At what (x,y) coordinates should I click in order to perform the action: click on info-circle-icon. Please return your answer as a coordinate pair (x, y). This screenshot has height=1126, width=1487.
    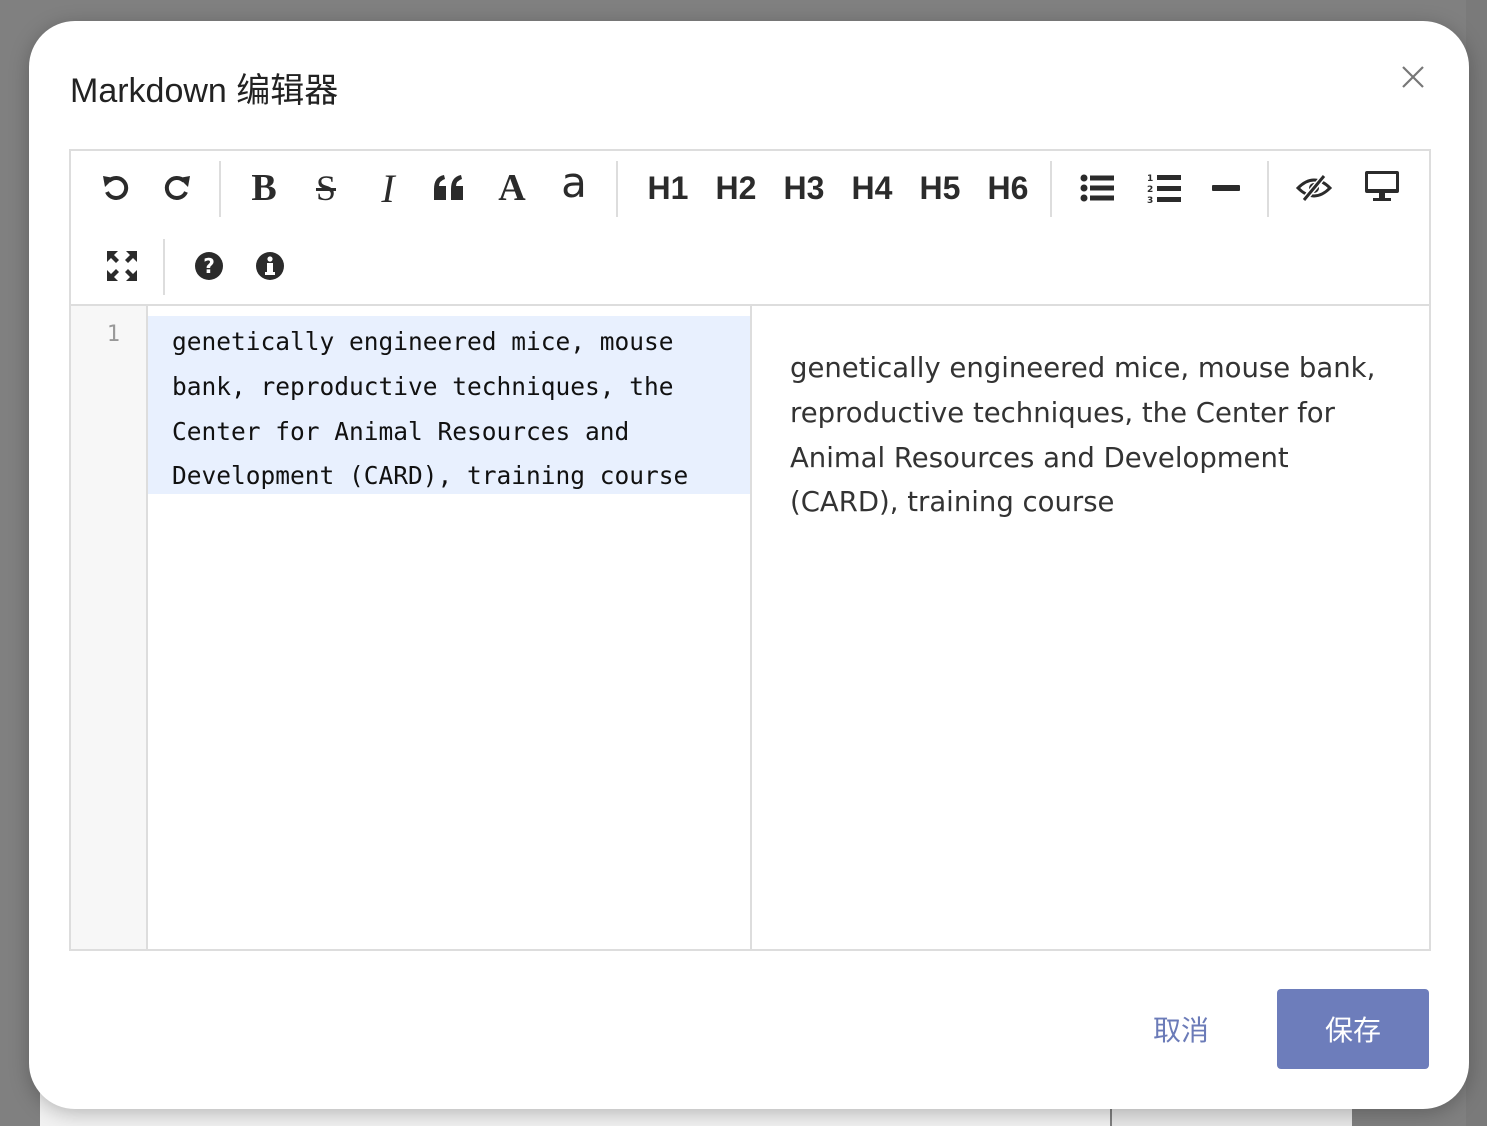
    Looking at the image, I should click on (270, 266).